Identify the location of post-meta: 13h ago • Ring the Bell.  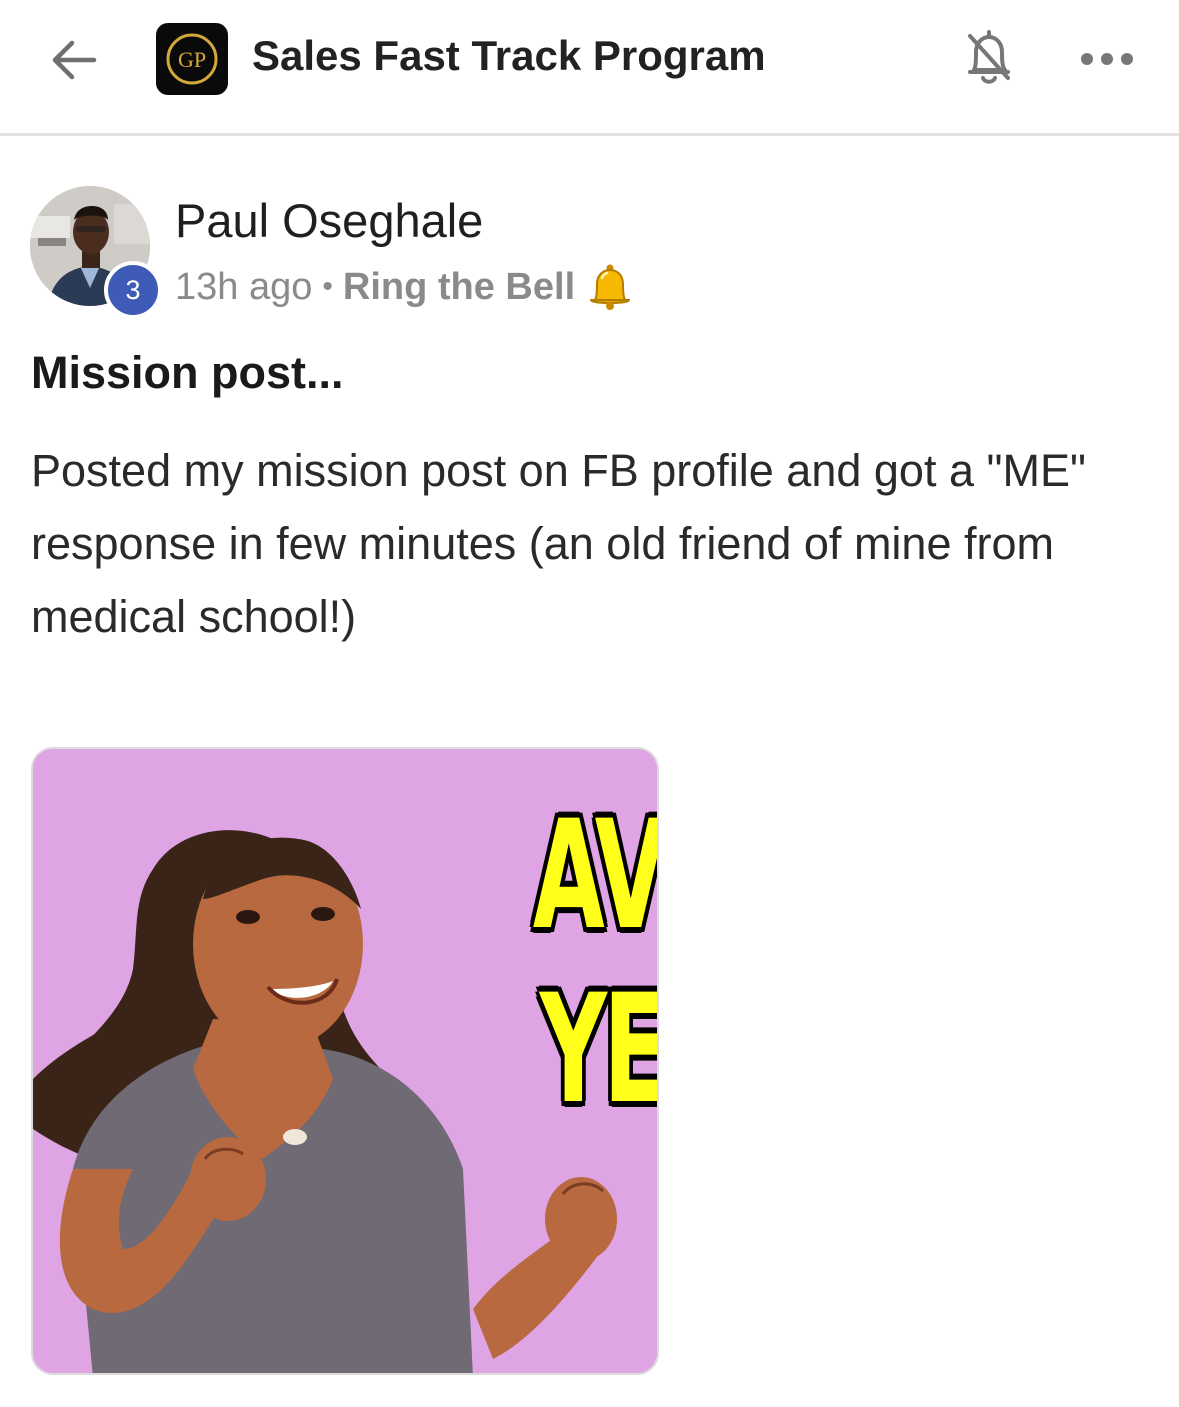
(405, 287).